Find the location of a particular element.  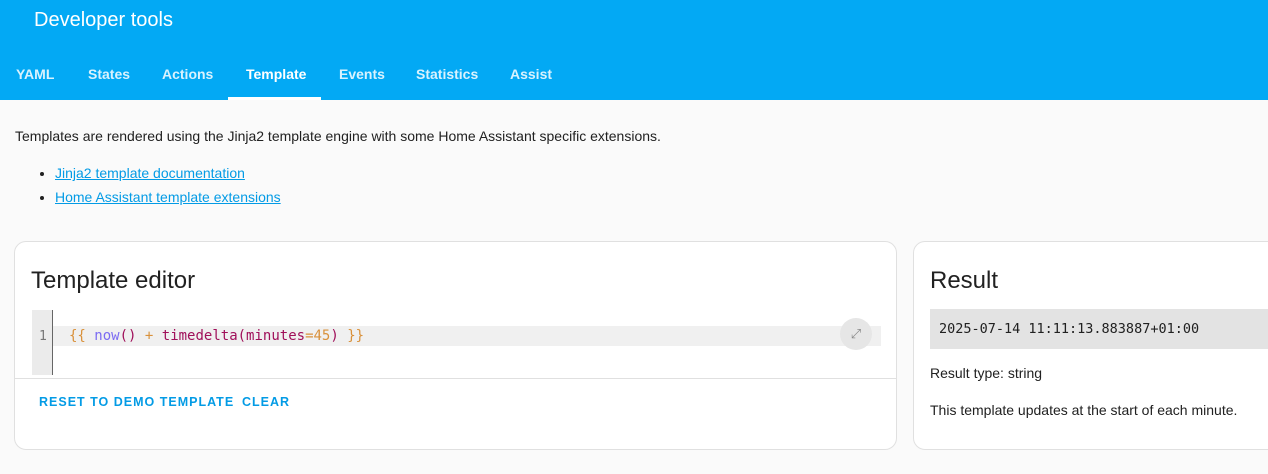

tab-yaml: YAML is located at coordinates (35, 82).